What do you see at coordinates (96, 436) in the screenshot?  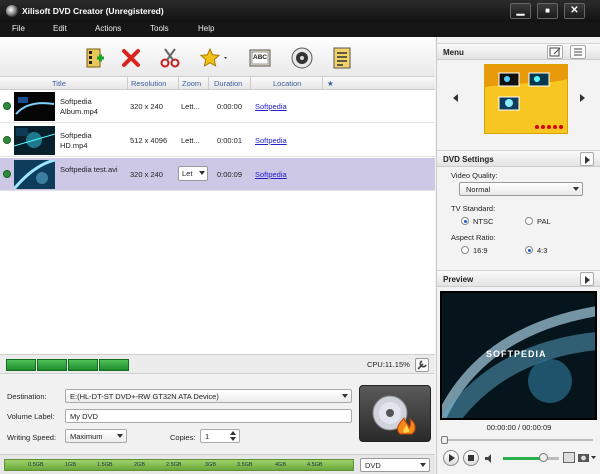 I see `writing-speed-select: Maximum` at bounding box center [96, 436].